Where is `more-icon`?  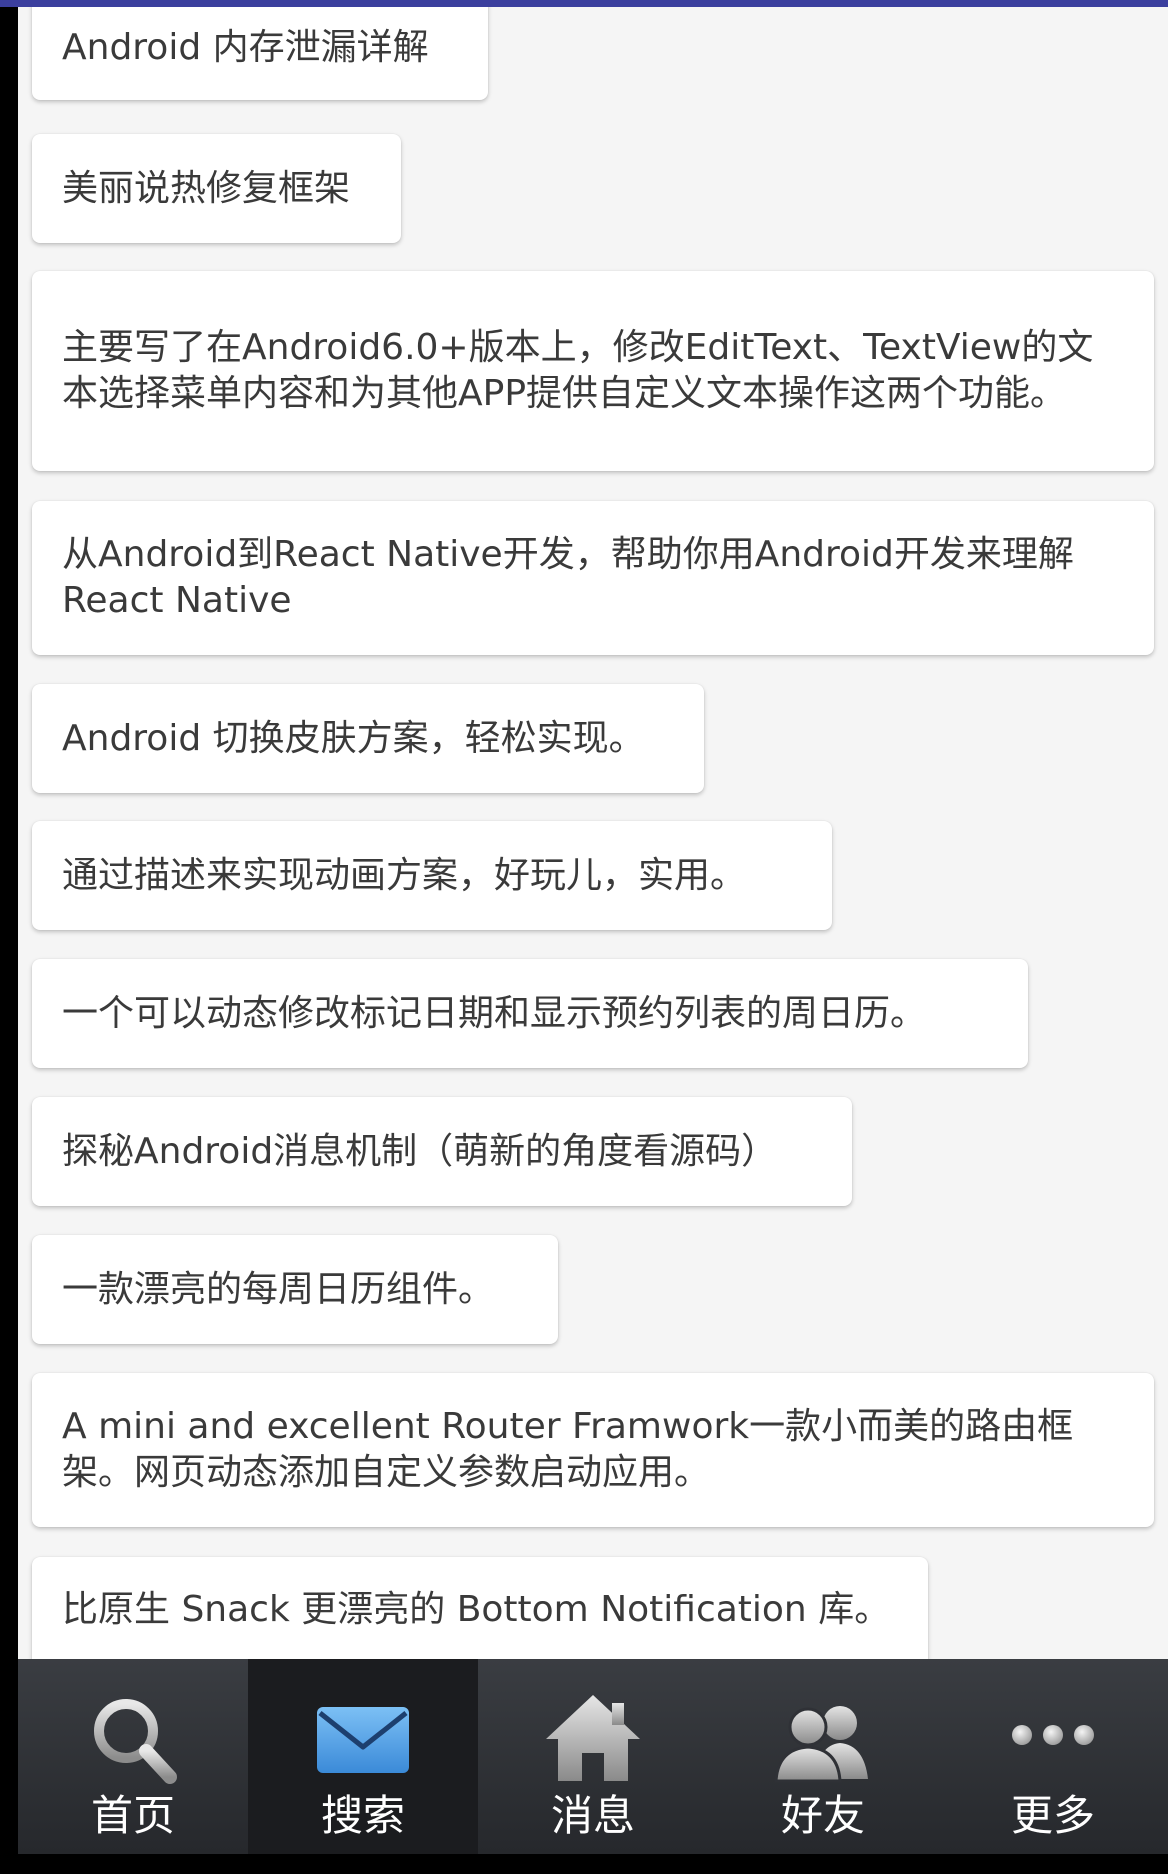 more-icon is located at coordinates (1053, 1735).